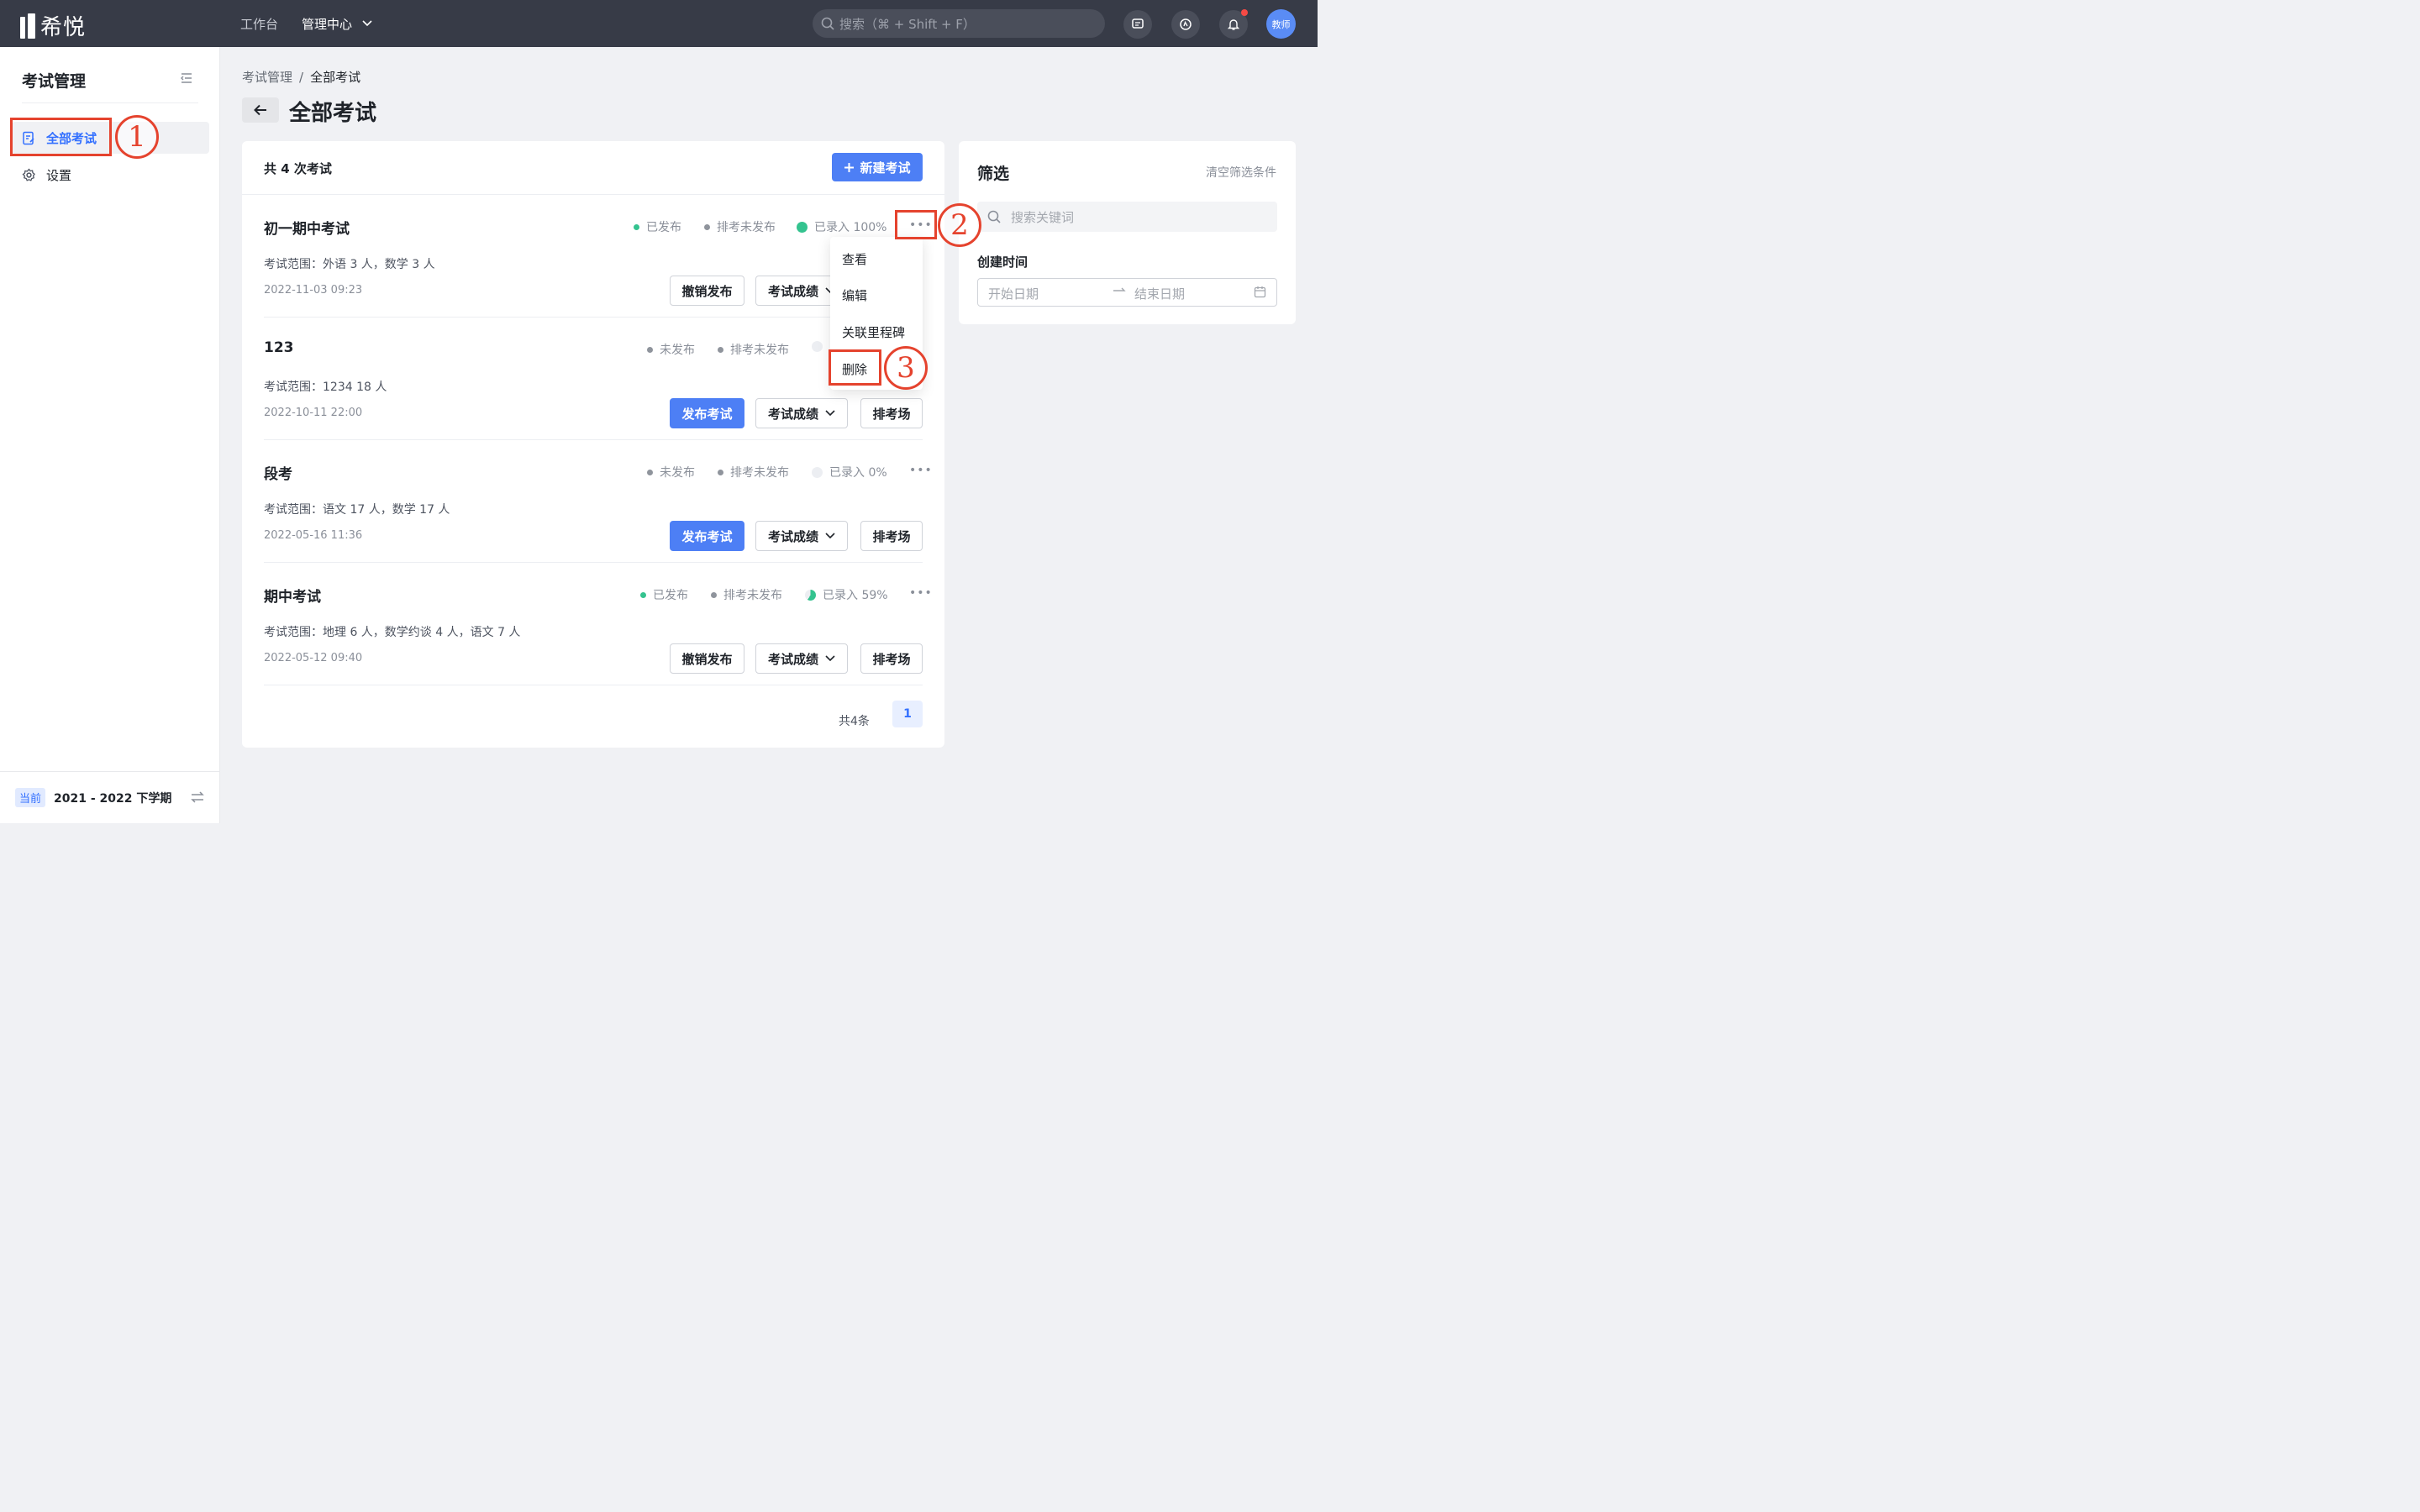  I want to click on app-name: 希悦, so click(64, 27).